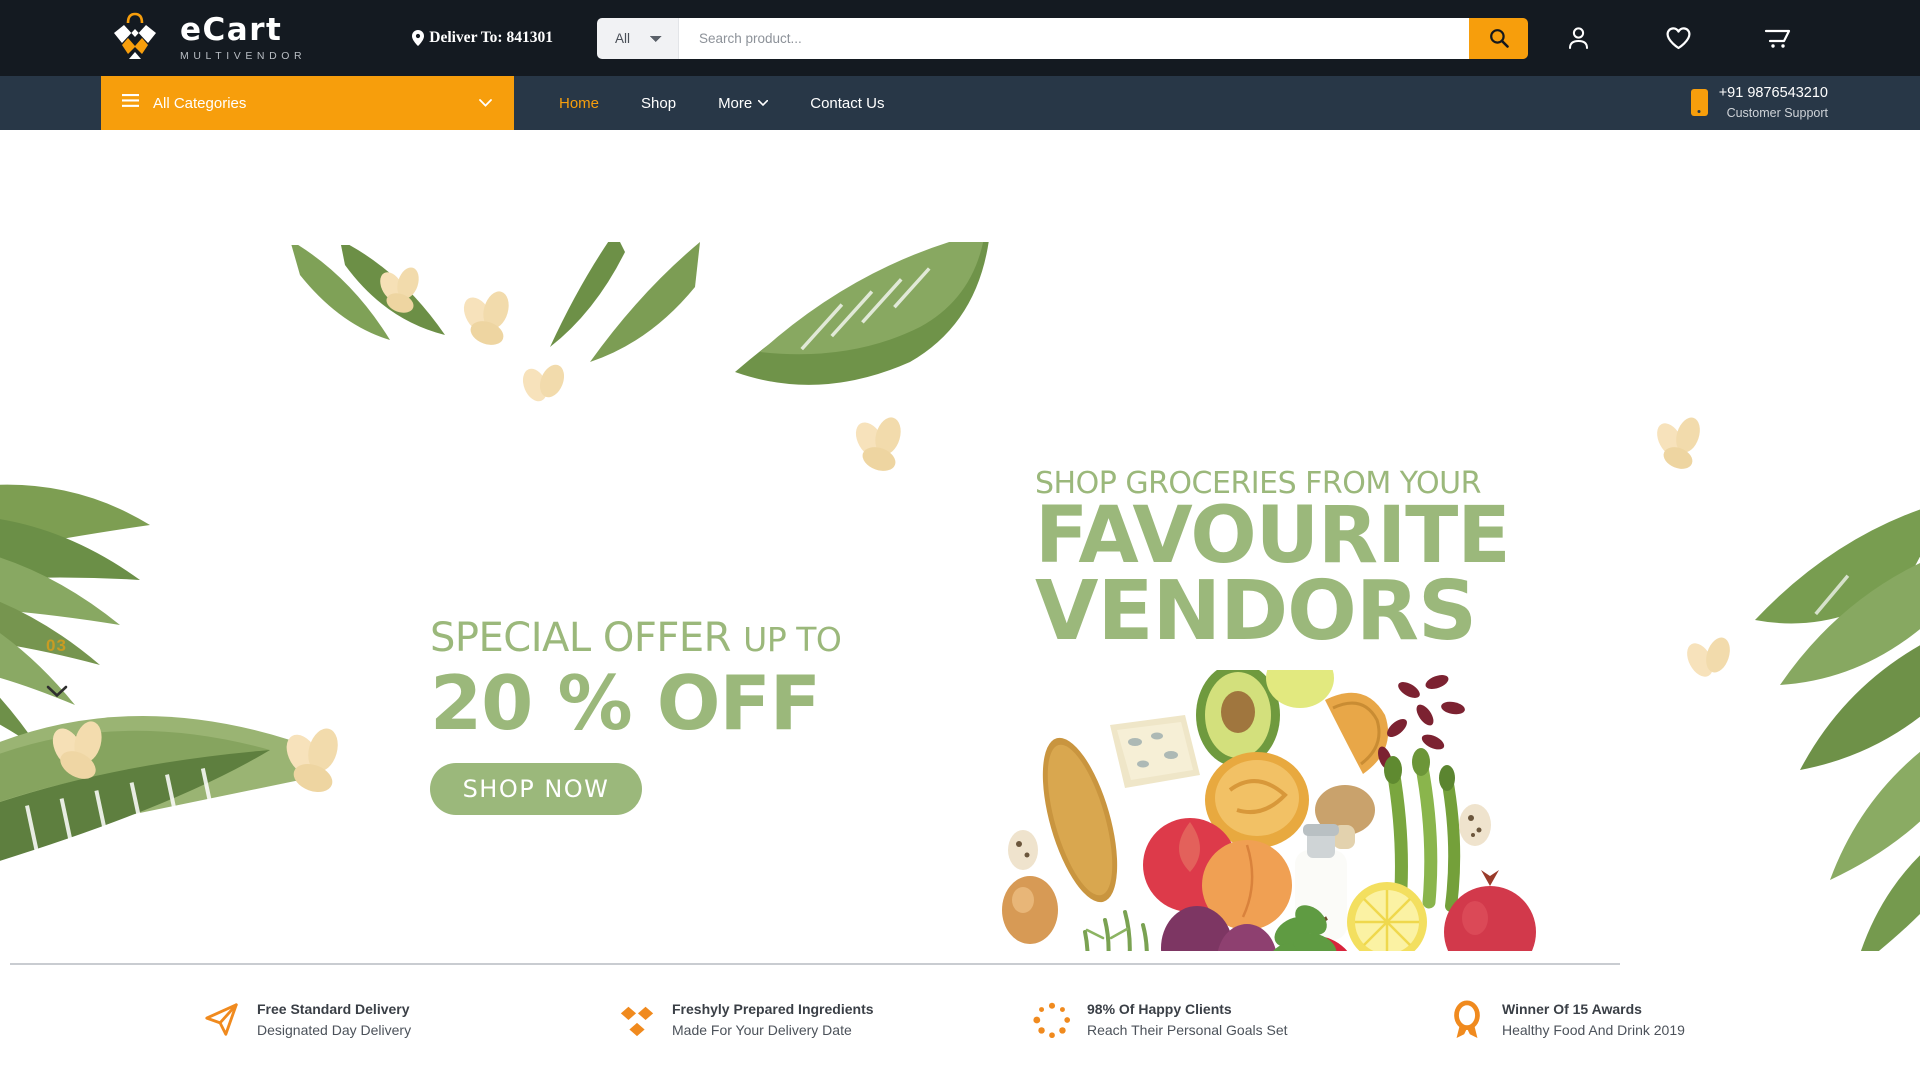 Image resolution: width=1920 pixels, height=1080 pixels. I want to click on feature-subtitle: Designated Day Delivery, so click(334, 1030).